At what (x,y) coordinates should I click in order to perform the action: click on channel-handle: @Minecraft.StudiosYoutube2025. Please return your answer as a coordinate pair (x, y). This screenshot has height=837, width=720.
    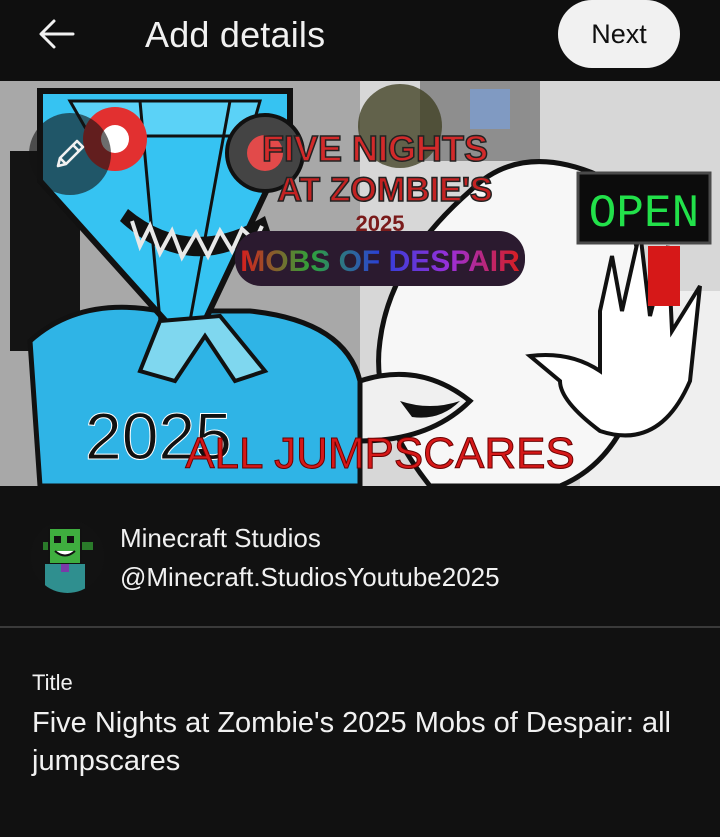
    Looking at the image, I should click on (310, 577).